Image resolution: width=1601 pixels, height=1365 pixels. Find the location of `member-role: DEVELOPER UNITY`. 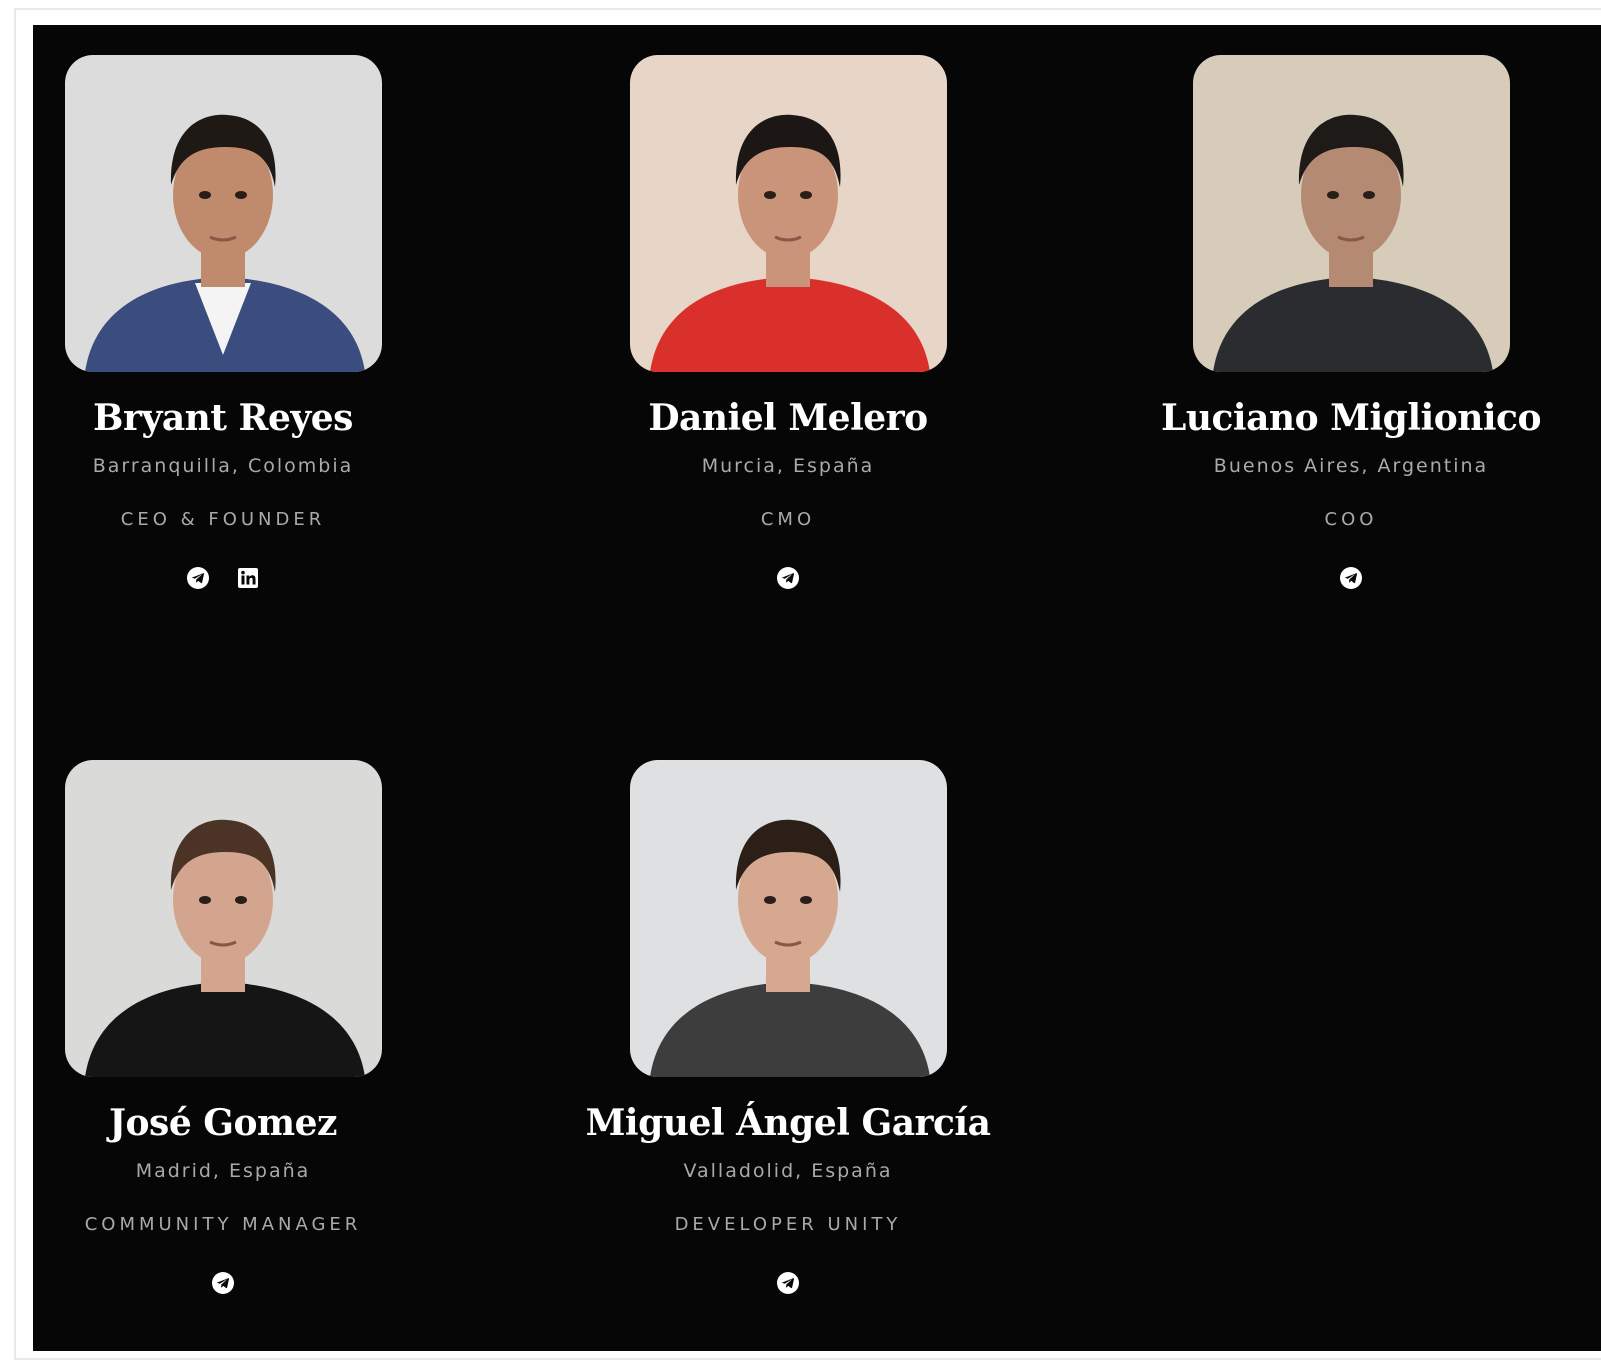

member-role: DEVELOPER UNITY is located at coordinates (788, 1224).